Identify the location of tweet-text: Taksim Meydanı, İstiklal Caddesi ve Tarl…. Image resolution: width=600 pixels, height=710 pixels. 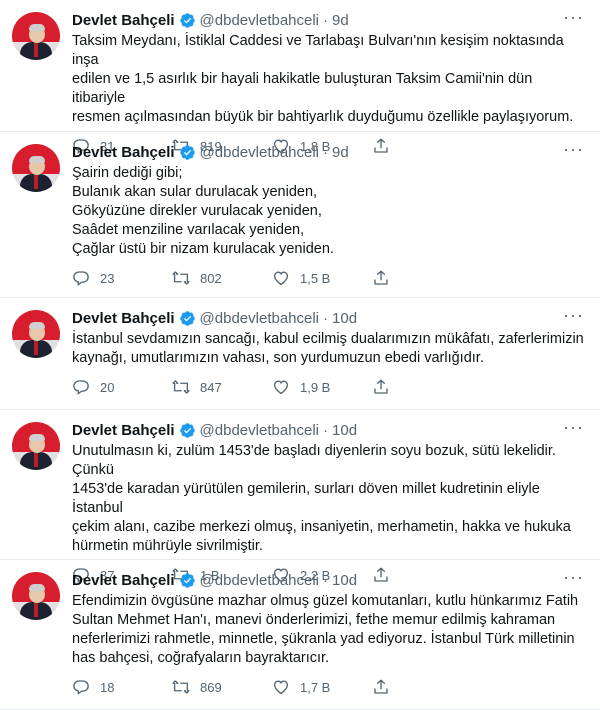
(323, 79).